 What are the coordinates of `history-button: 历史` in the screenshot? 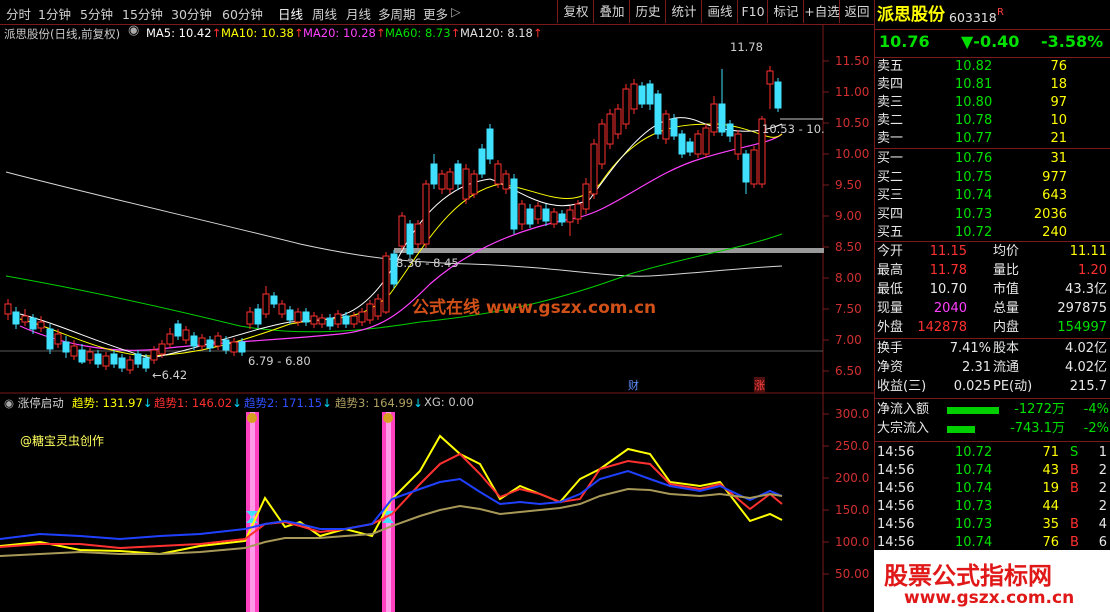 It's located at (647, 11).